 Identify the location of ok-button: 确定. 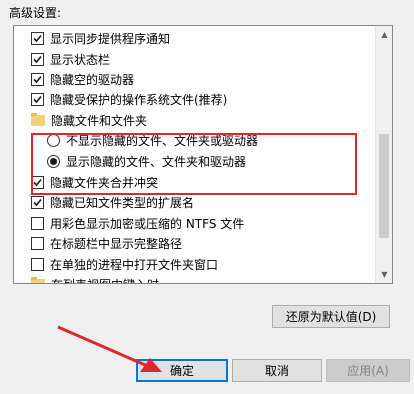
(182, 370).